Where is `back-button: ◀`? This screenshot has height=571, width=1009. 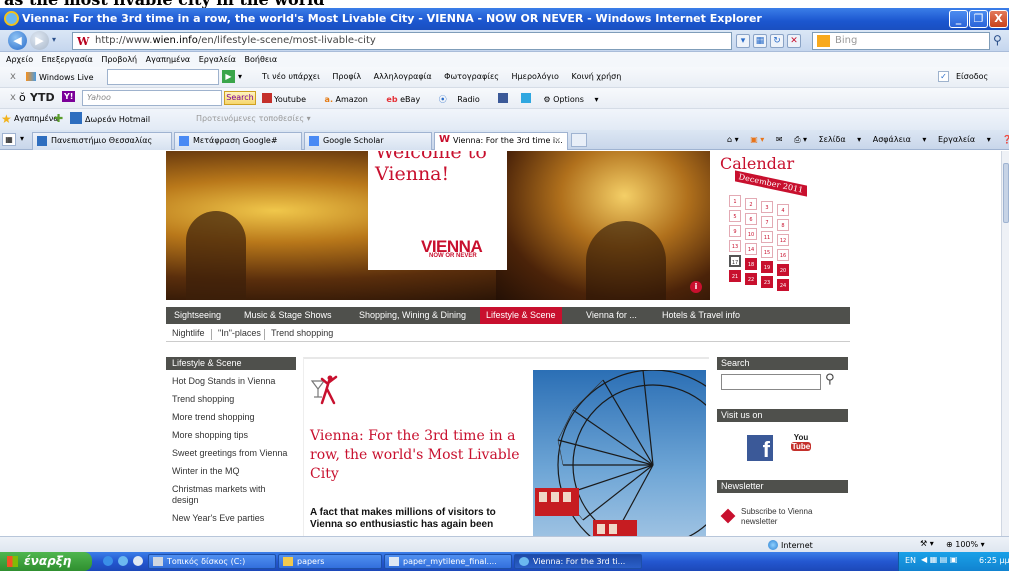
back-button: ◀ is located at coordinates (17, 40).